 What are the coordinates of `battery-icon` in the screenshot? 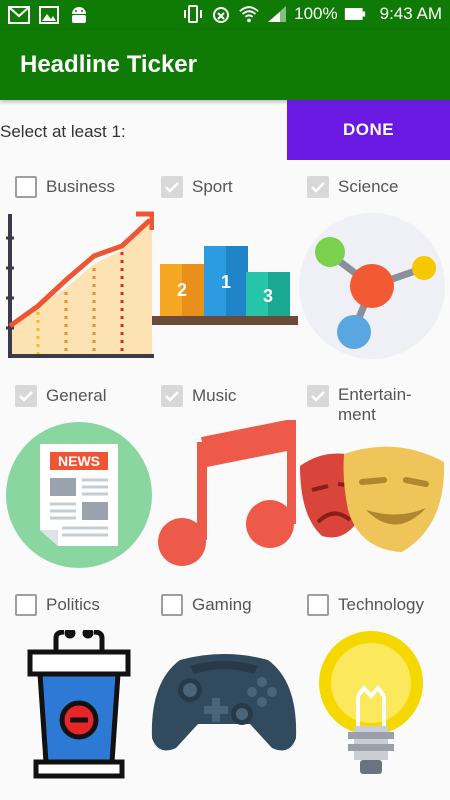 It's located at (355, 14).